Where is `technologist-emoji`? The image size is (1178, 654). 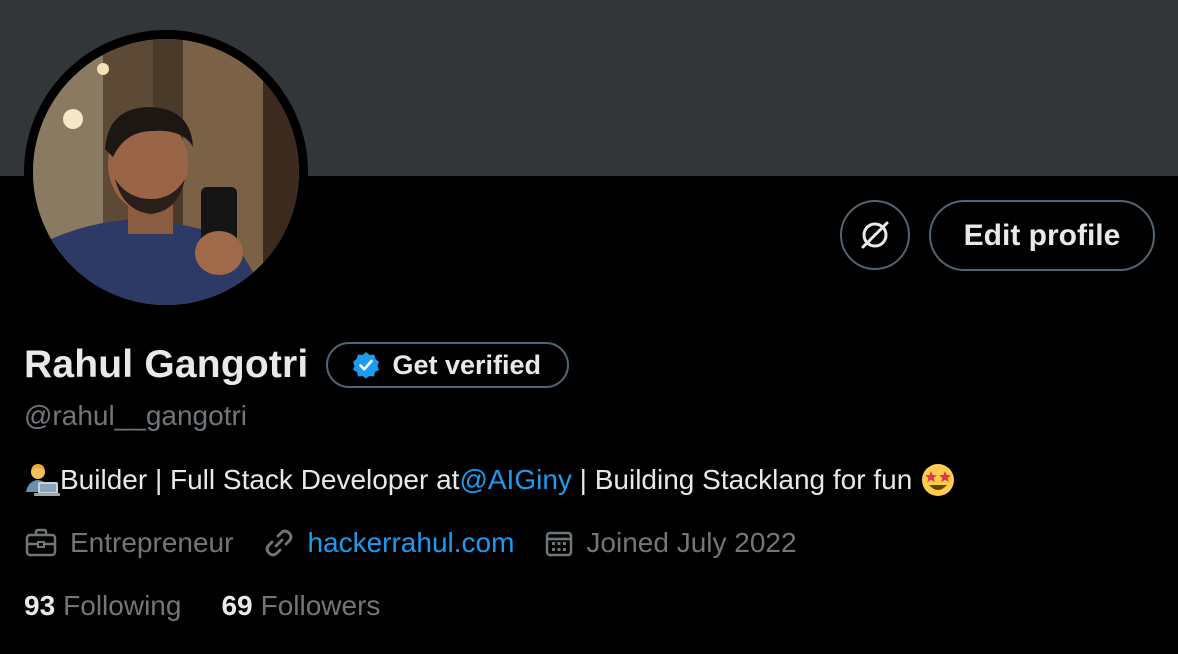 technologist-emoji is located at coordinates (43, 480).